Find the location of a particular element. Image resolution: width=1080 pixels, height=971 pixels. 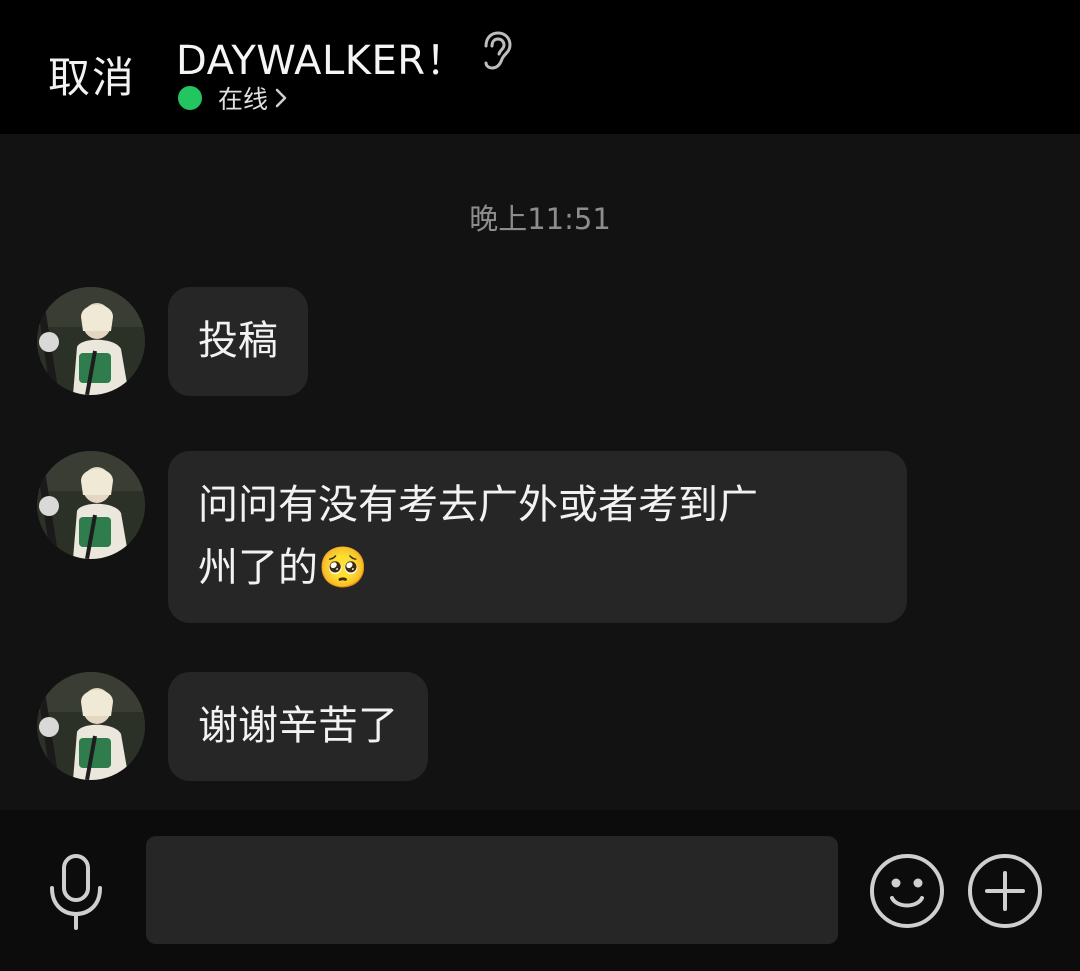

message-line: 州了的🥺 is located at coordinates (283, 568).